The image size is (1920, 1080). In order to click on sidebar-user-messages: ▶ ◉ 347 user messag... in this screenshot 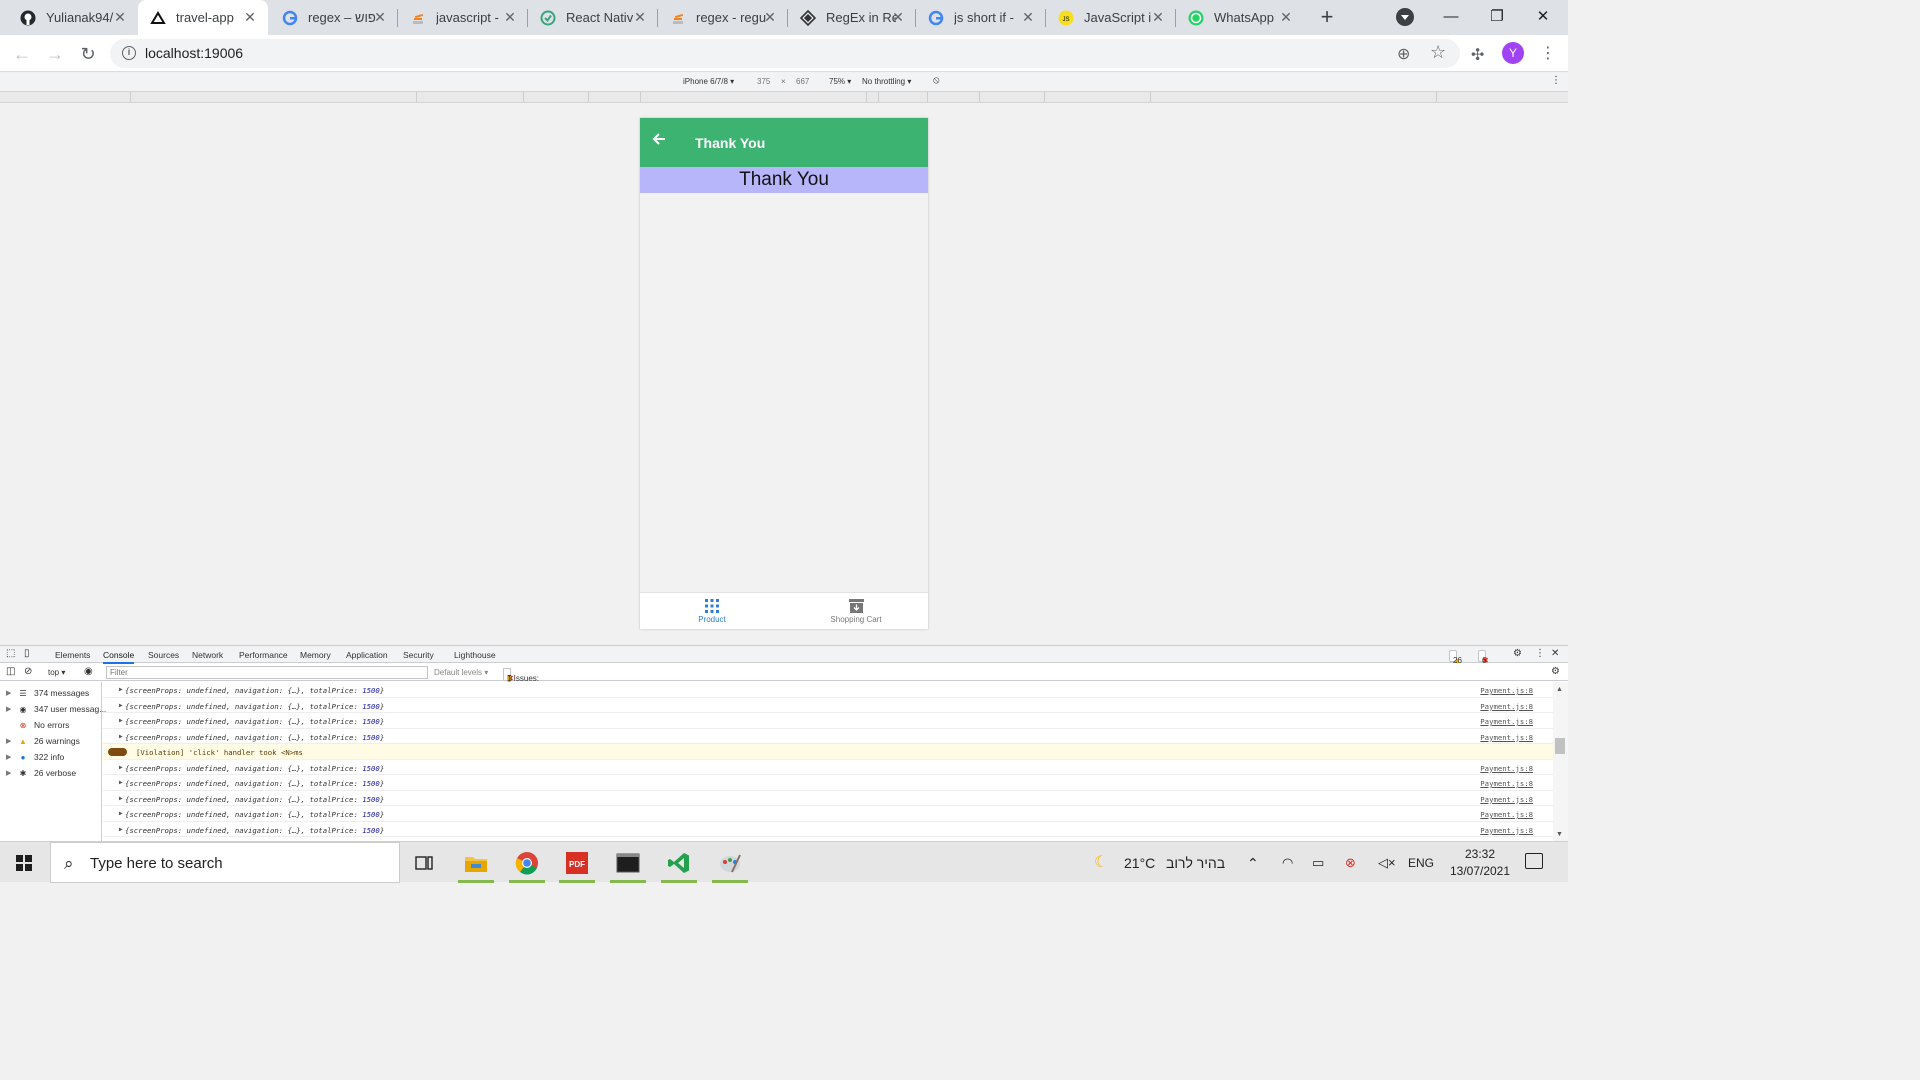, I will do `click(56, 709)`.